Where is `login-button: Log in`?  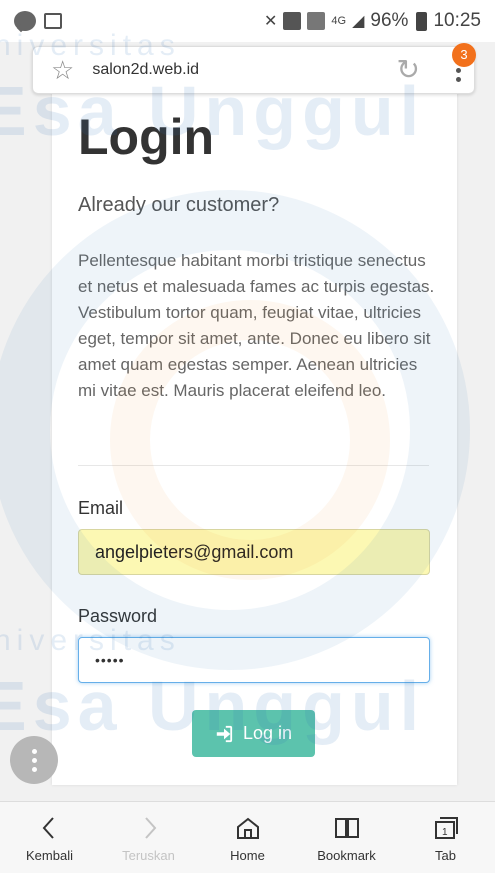
login-button: Log in is located at coordinates (253, 733).